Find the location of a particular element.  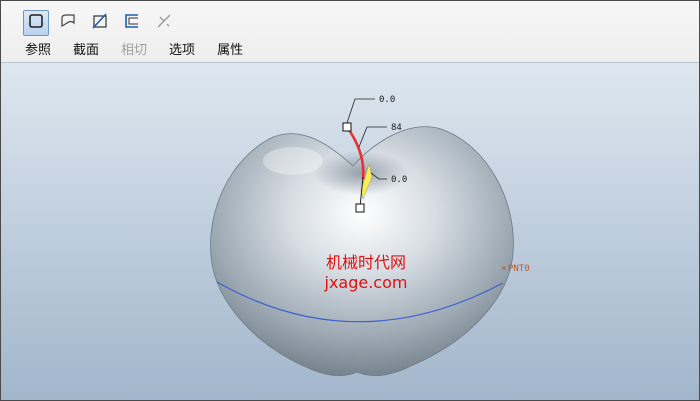

surface-button is located at coordinates (68, 23).